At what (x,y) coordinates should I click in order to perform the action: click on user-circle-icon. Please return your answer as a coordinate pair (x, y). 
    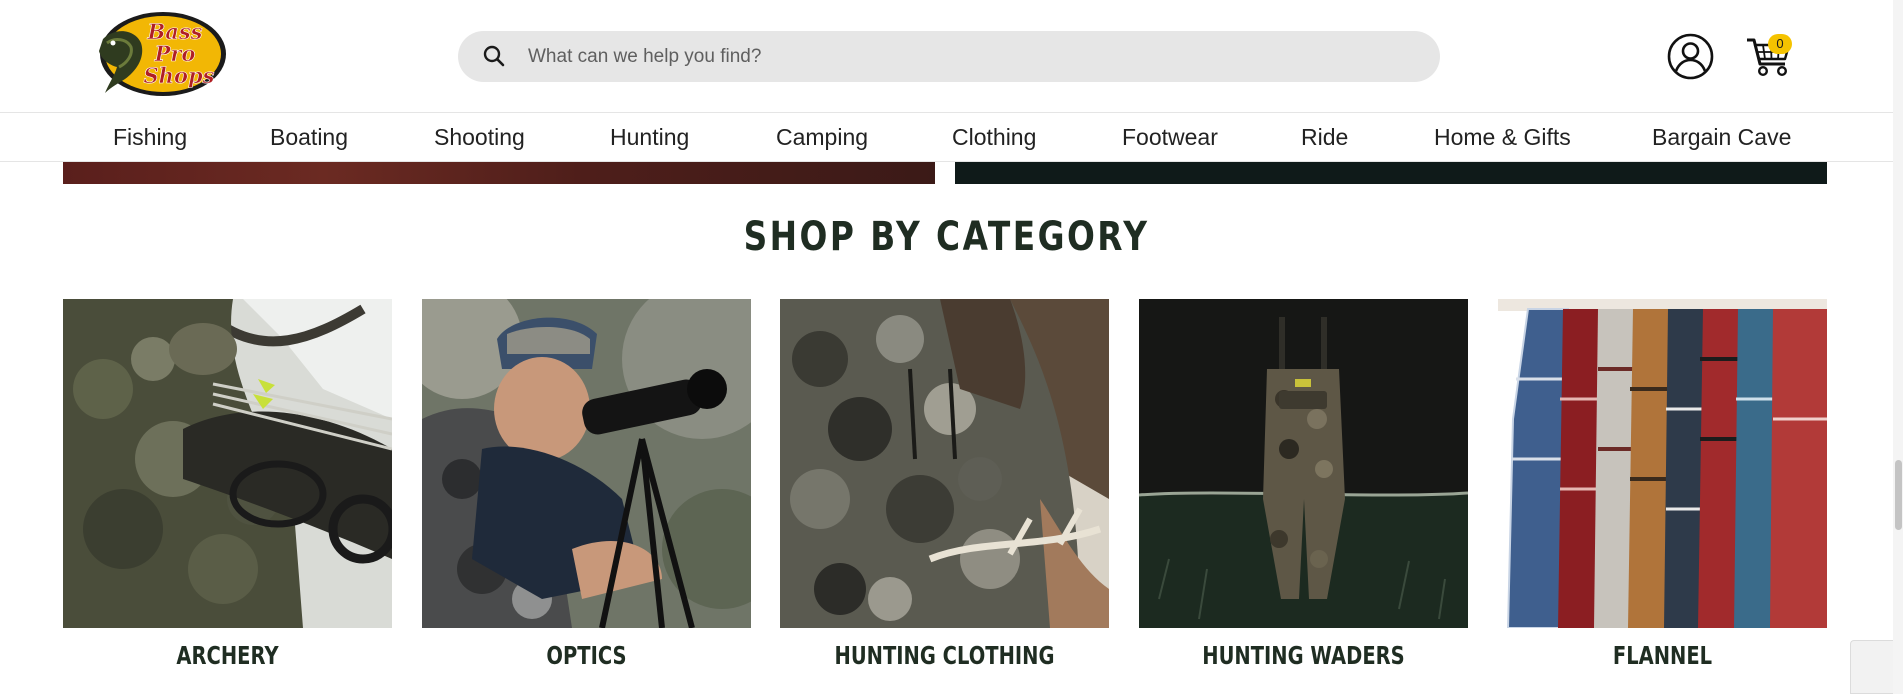
    Looking at the image, I should click on (1690, 56).